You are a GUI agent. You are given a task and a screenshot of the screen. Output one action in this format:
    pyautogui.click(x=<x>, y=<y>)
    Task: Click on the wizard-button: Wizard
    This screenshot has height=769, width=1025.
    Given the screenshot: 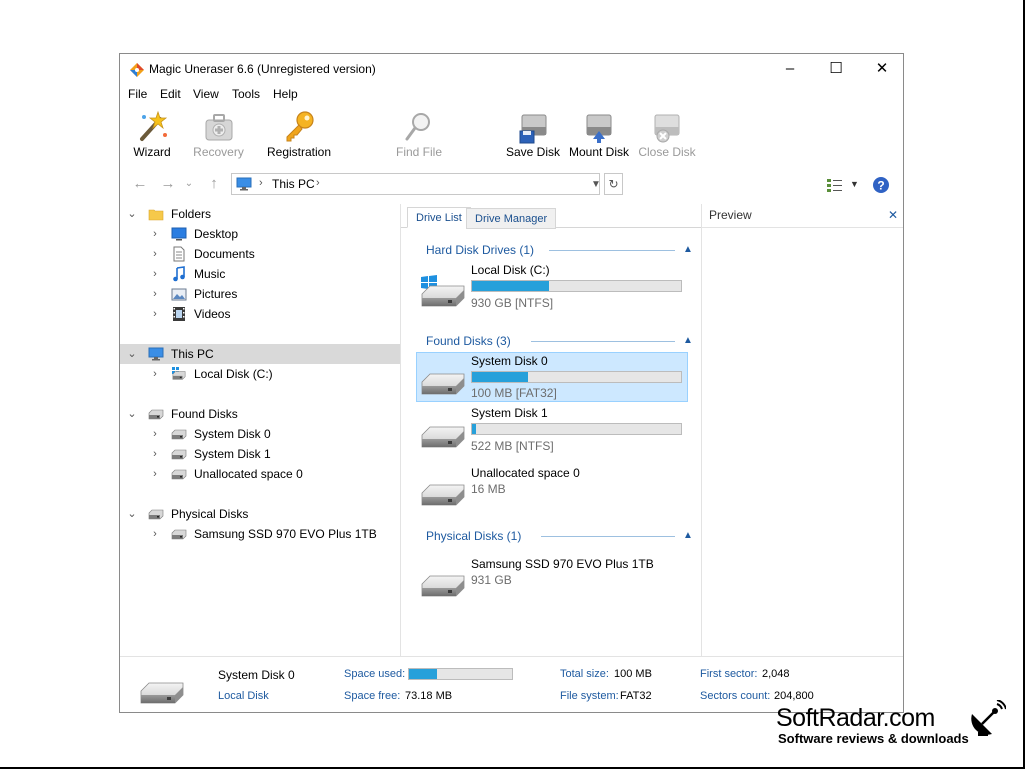 What is the action you would take?
    pyautogui.click(x=152, y=135)
    